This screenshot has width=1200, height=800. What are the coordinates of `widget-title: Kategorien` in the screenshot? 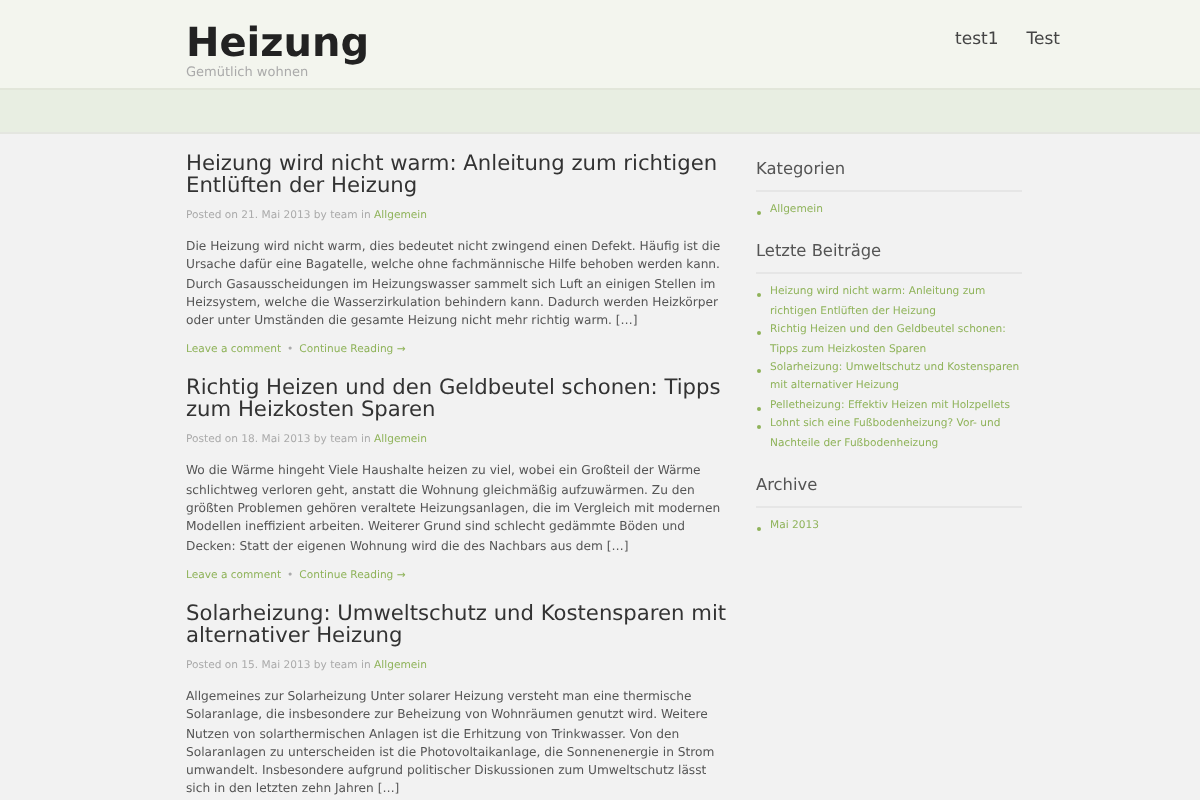 It's located at (889, 173).